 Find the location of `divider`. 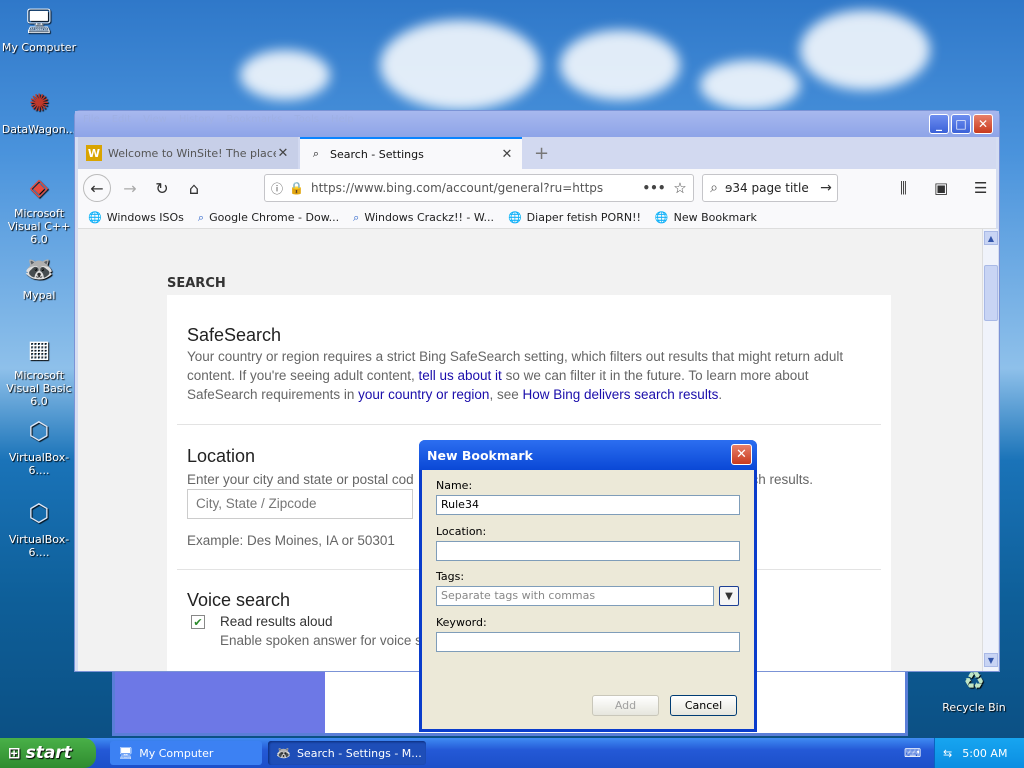

divider is located at coordinates (529, 424).